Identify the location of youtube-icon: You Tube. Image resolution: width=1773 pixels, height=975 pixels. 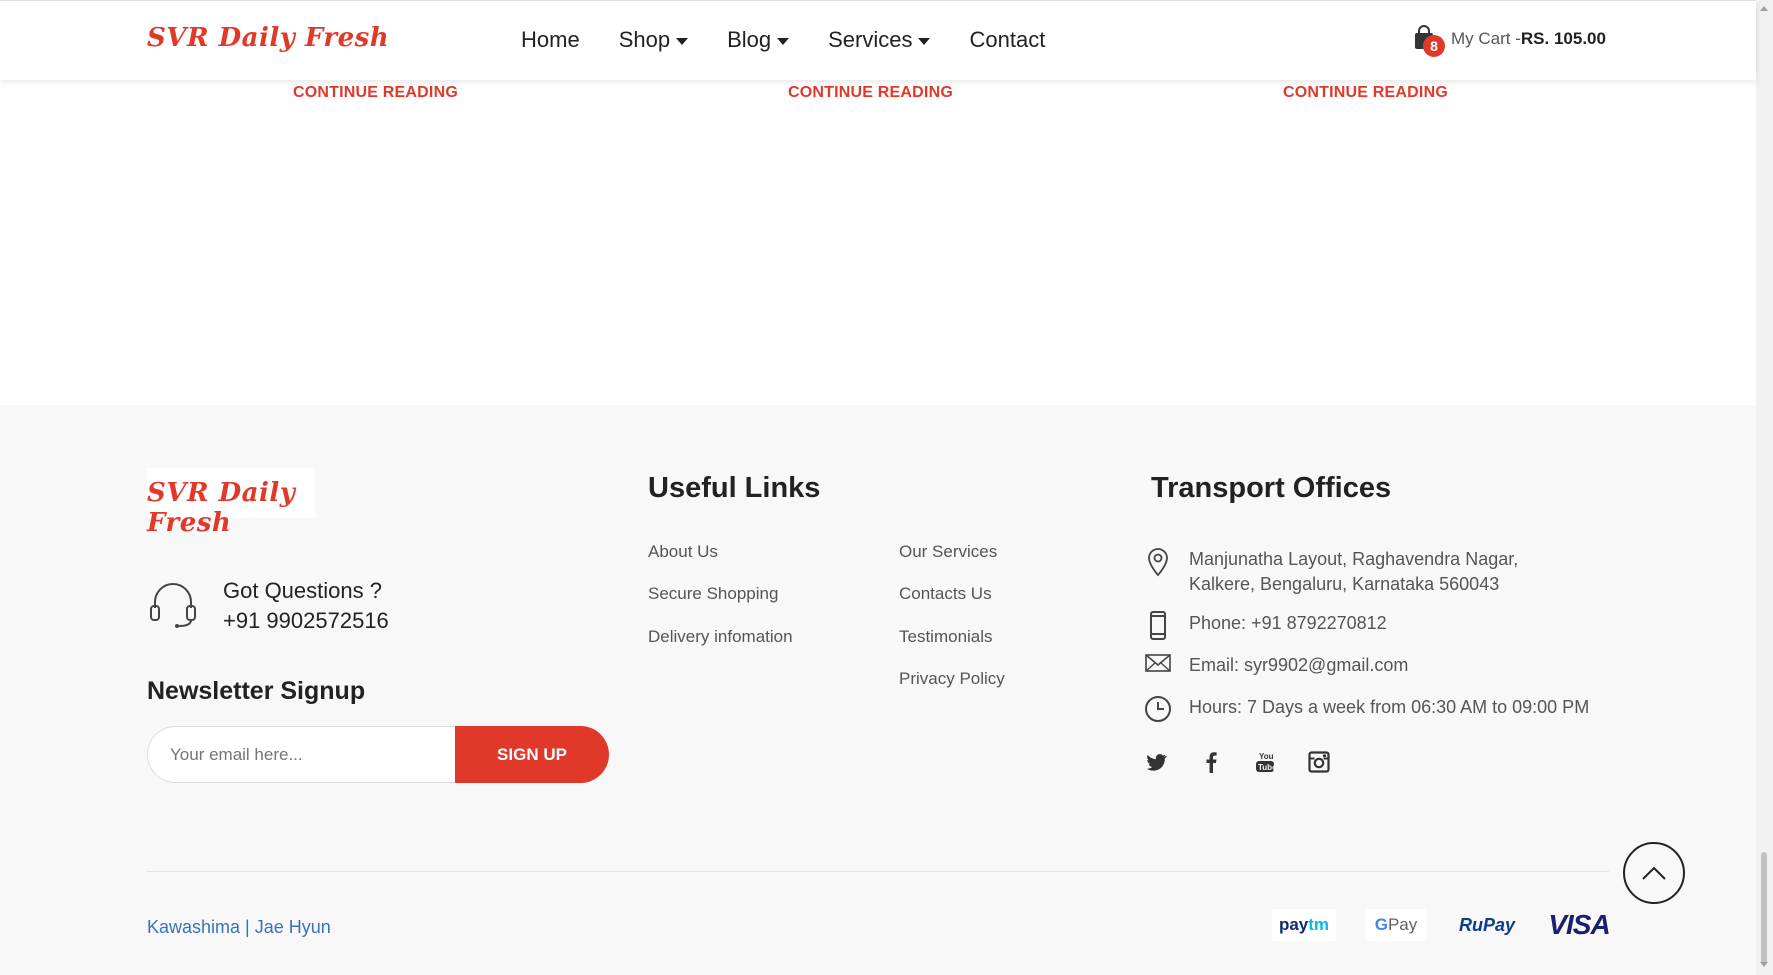
(1265, 762).